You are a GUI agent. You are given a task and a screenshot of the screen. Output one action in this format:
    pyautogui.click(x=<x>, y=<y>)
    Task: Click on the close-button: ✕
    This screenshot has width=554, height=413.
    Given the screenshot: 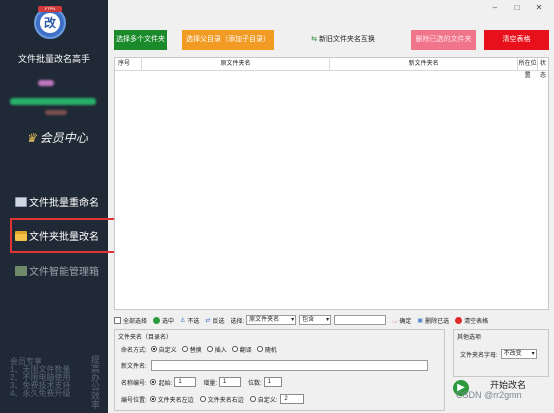 What is the action you would take?
    pyautogui.click(x=539, y=8)
    